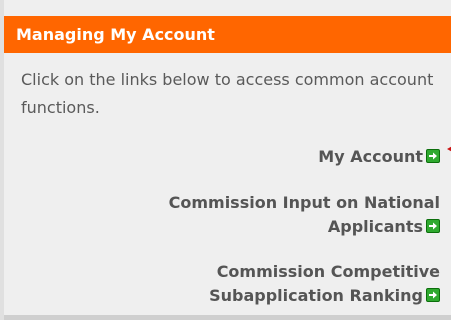  I want to click on panel-title: Managing My Account, so click(227, 34).